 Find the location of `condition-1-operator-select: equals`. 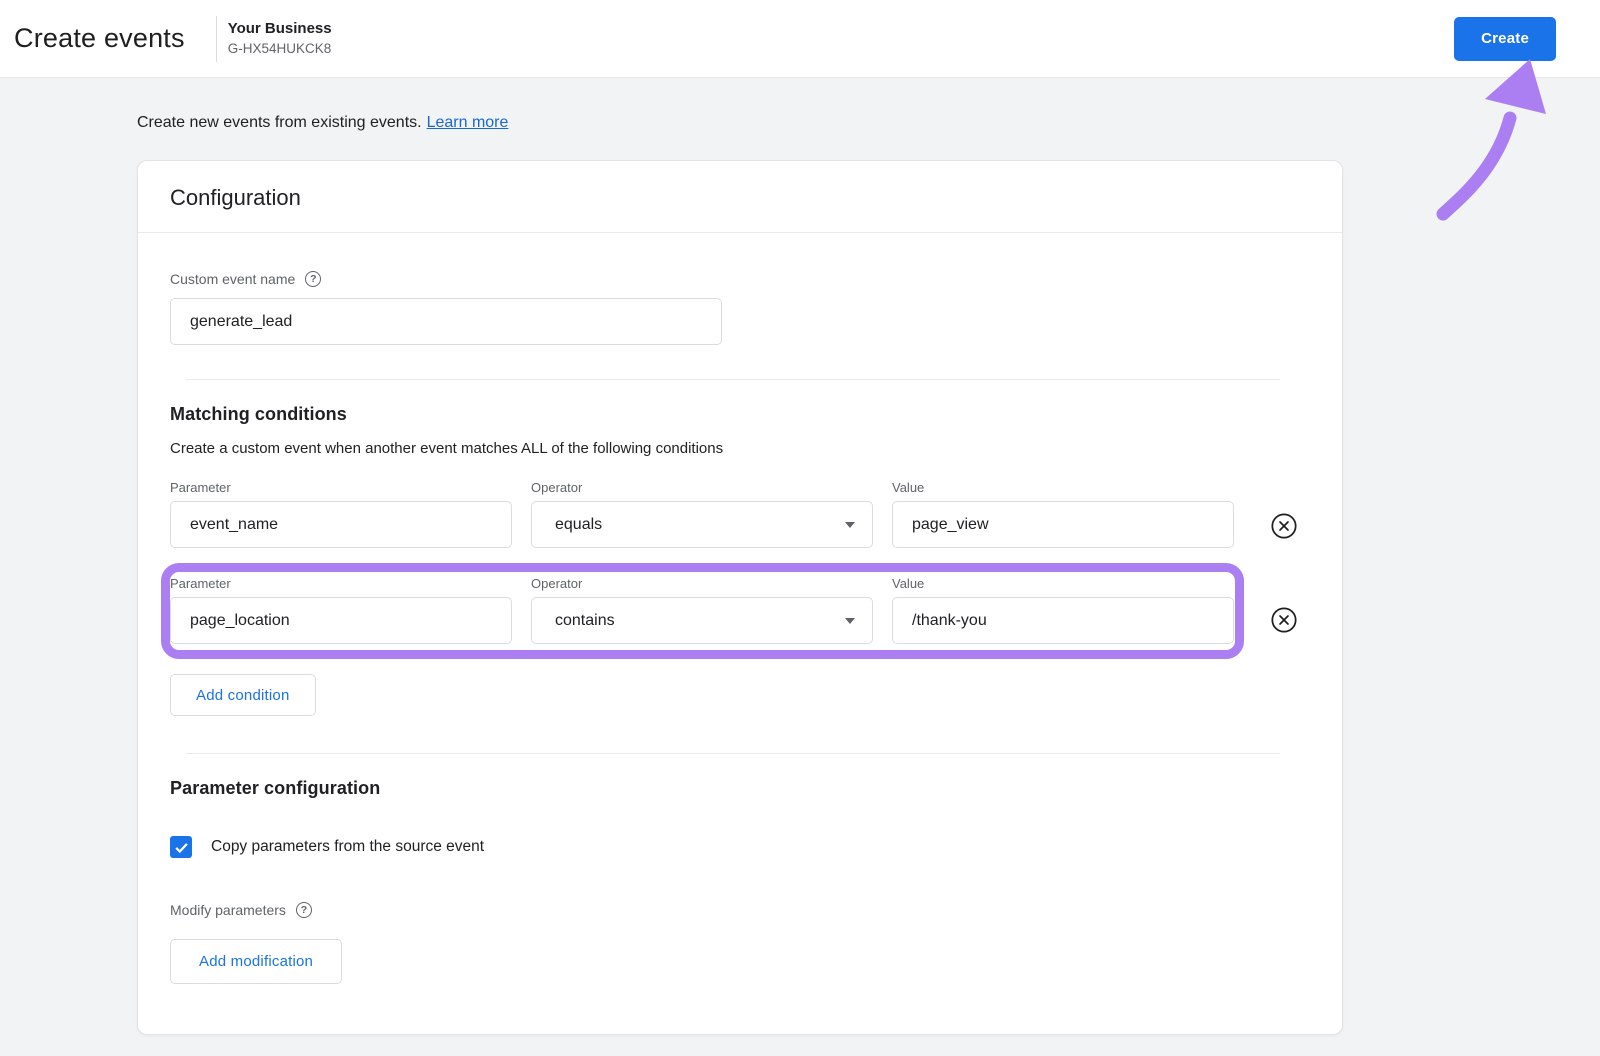

condition-1-operator-select: equals is located at coordinates (702, 524).